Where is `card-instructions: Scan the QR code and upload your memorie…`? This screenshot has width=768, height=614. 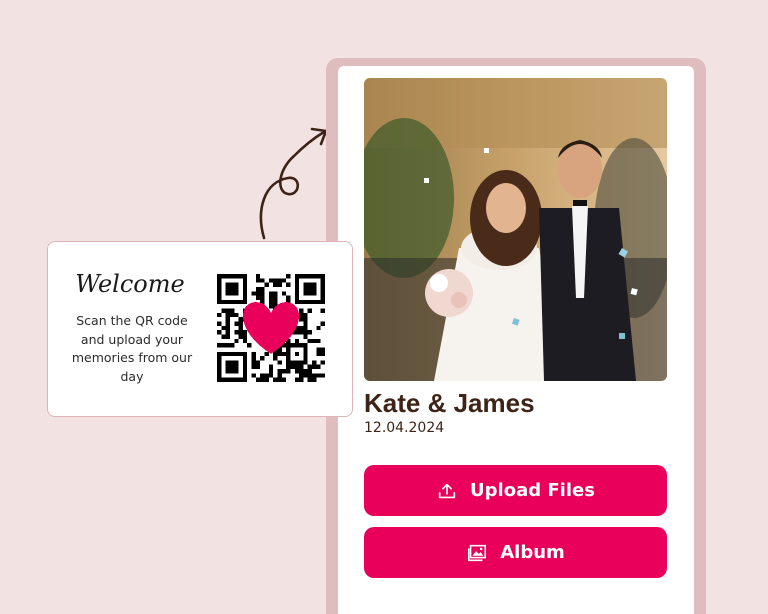 card-instructions: Scan the QR code and upload your memorie… is located at coordinates (132, 348).